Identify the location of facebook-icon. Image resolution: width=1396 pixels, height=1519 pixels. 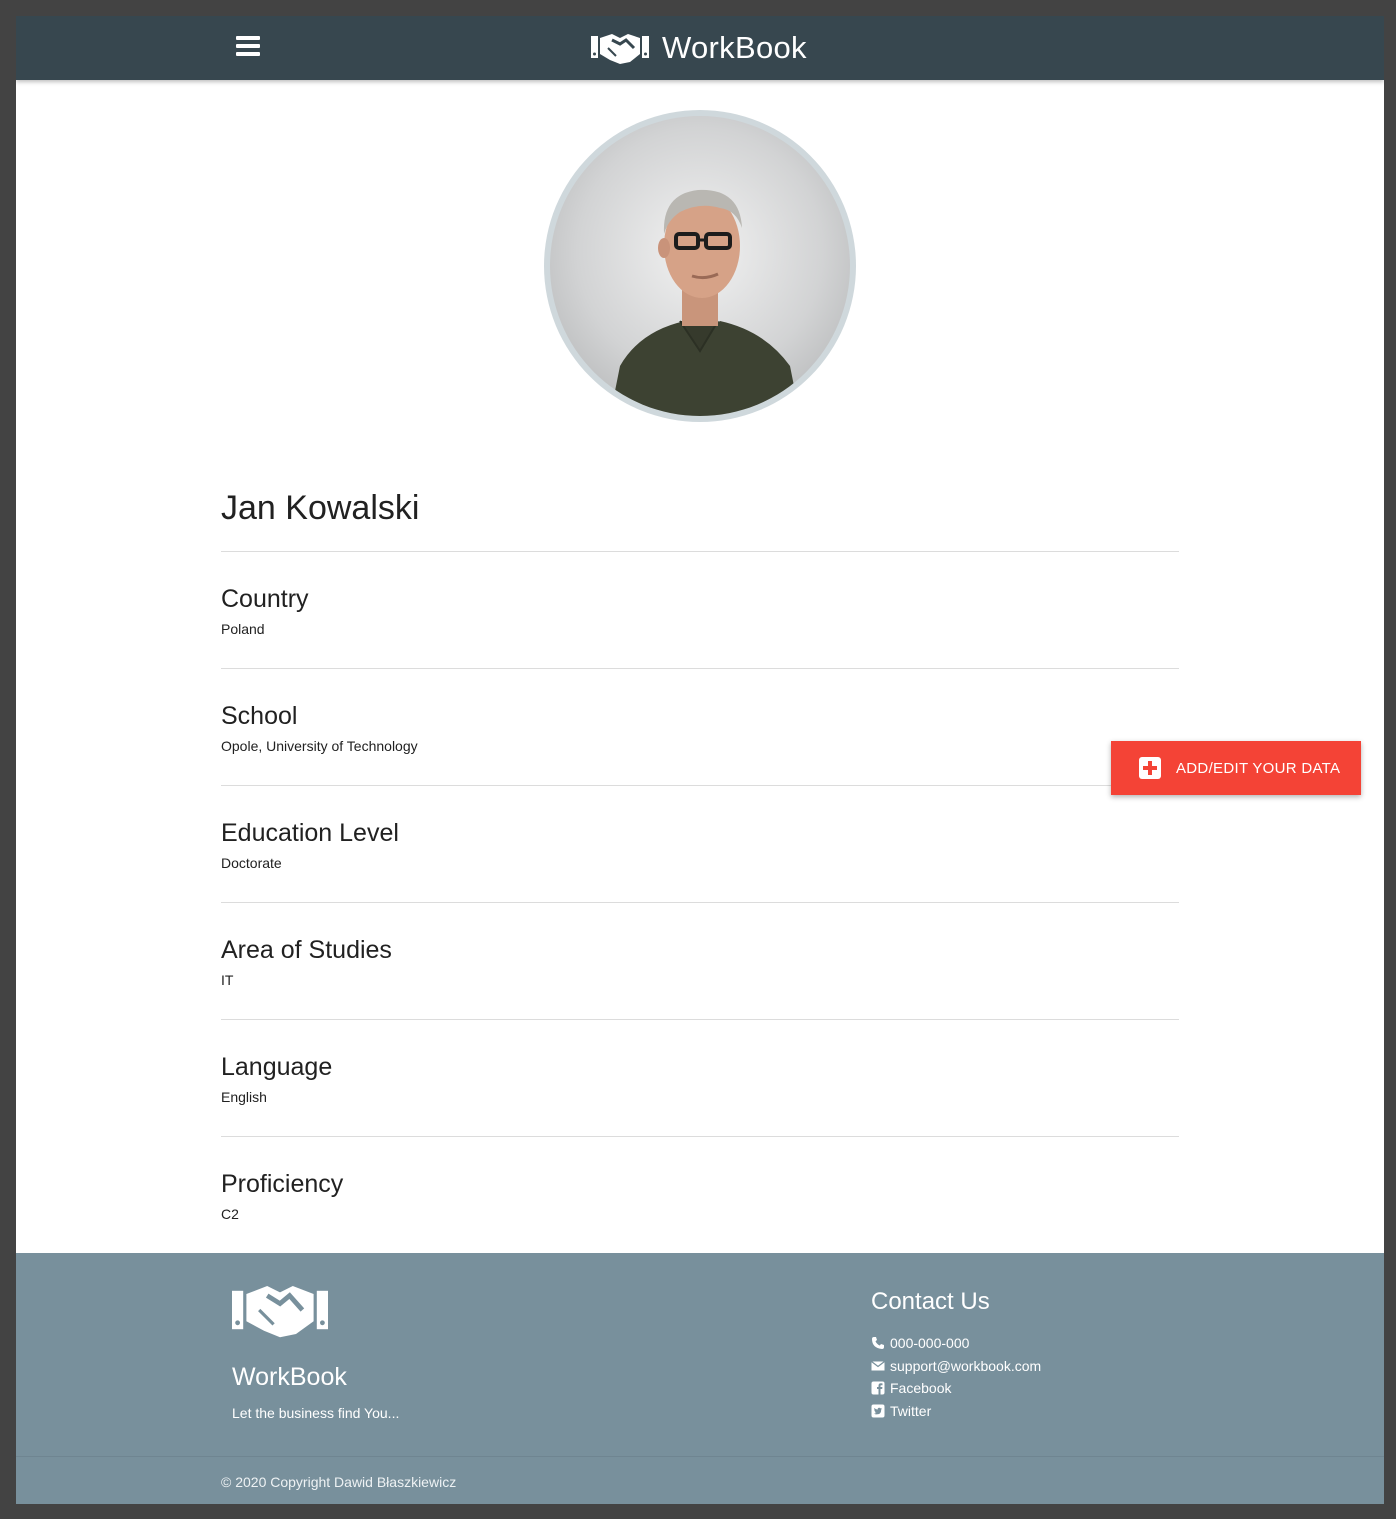
(878, 1388).